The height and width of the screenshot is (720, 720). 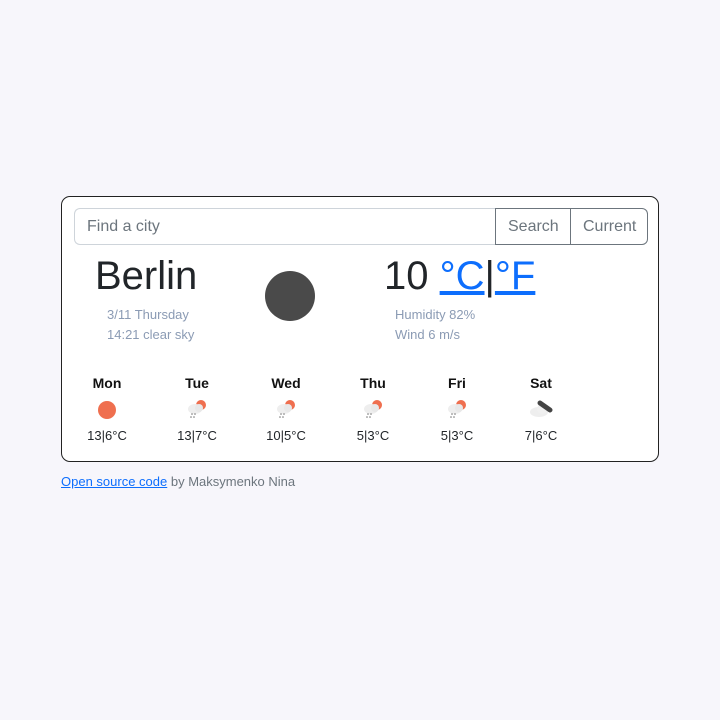 I want to click on forecast-day: Tue 13|7°C, so click(x=197, y=409).